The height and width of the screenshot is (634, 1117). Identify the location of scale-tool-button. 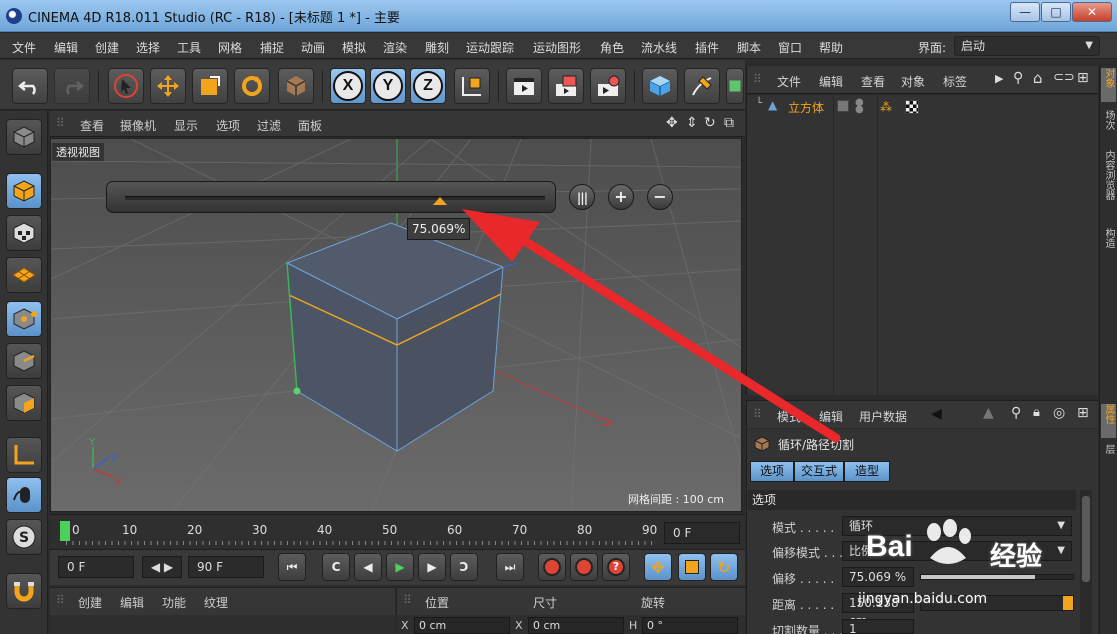
(210, 86).